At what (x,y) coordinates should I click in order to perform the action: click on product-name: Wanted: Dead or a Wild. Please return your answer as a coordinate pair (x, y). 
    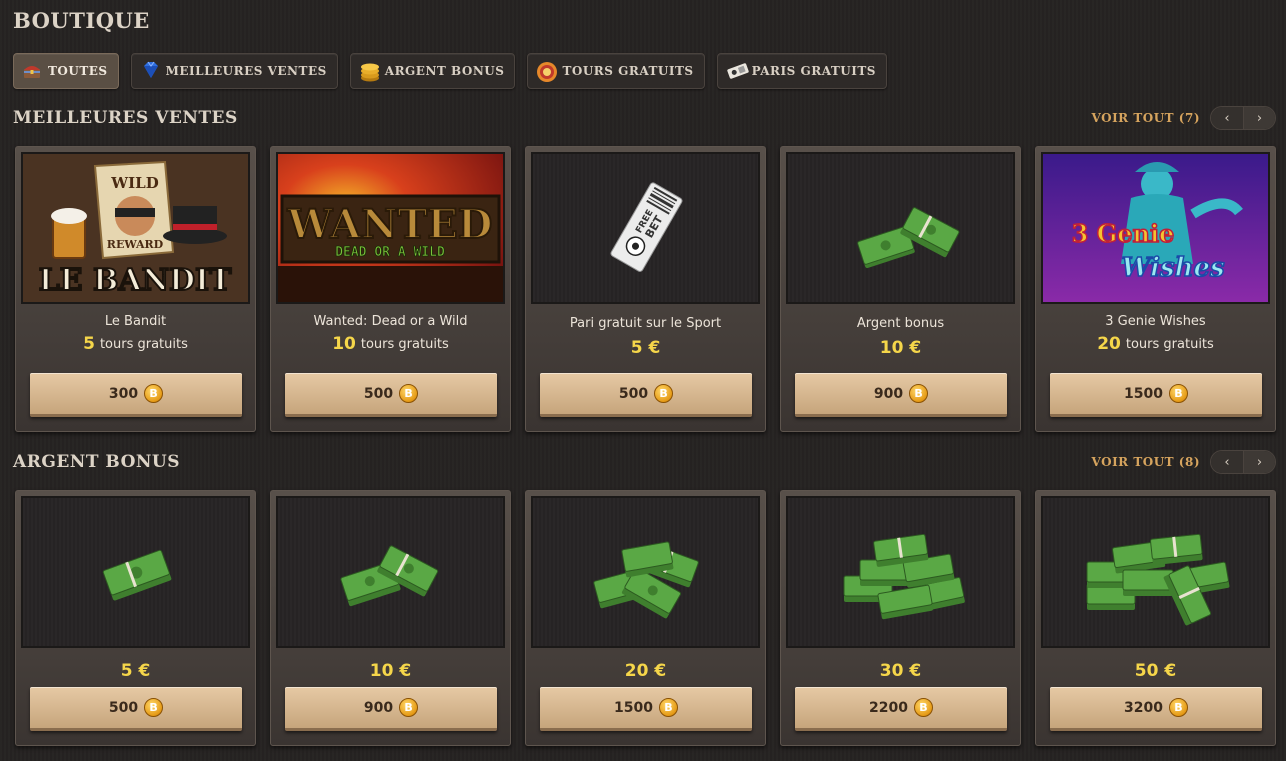
    Looking at the image, I should click on (390, 321).